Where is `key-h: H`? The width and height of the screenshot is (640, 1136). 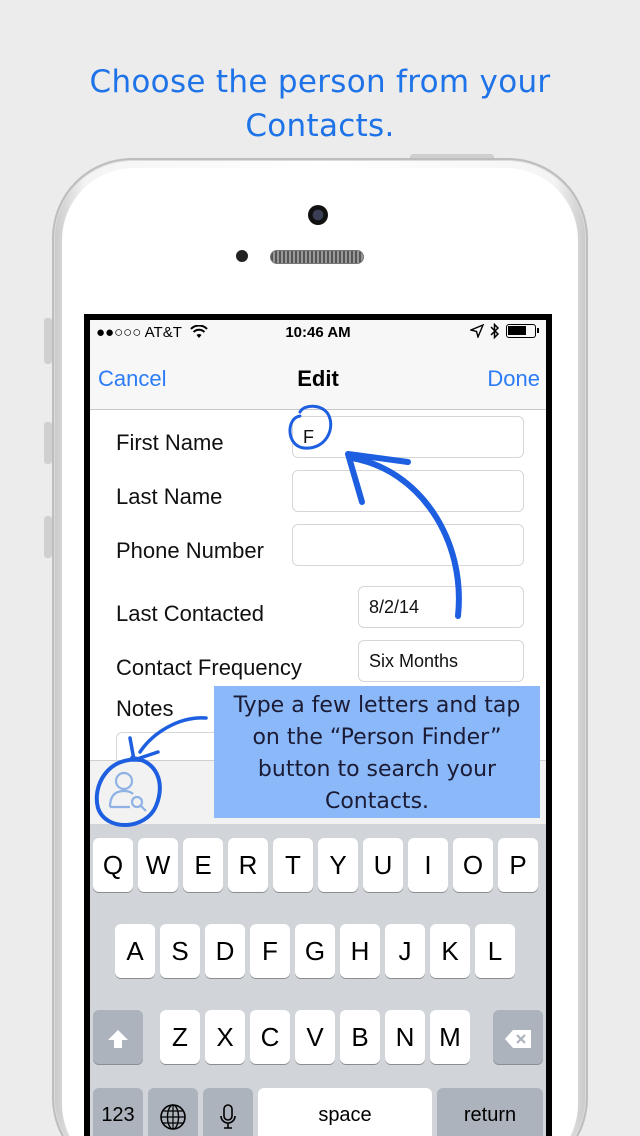
key-h: H is located at coordinates (360, 951).